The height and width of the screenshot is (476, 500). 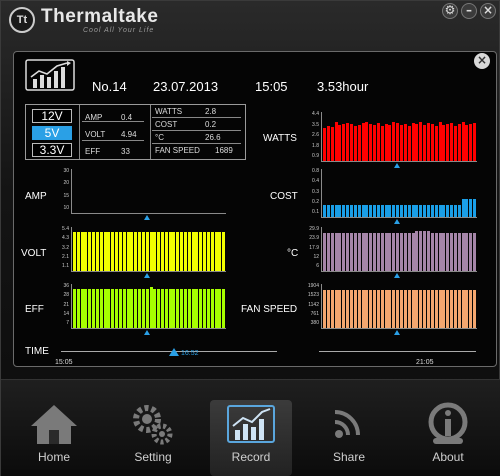 I want to click on time-slider-handle, so click(x=174, y=352).